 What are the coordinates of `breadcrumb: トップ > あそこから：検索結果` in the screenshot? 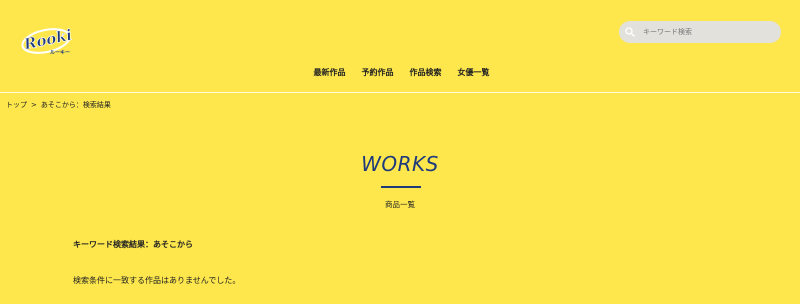 It's located at (58, 105).